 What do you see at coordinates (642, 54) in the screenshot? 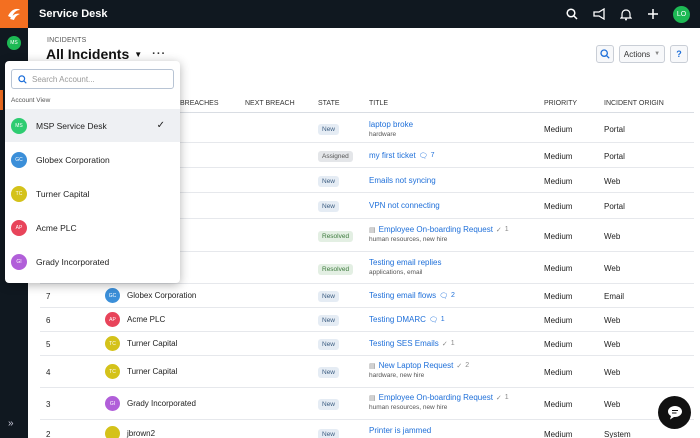
I see `actions-dropdown: Actions ▼` at bounding box center [642, 54].